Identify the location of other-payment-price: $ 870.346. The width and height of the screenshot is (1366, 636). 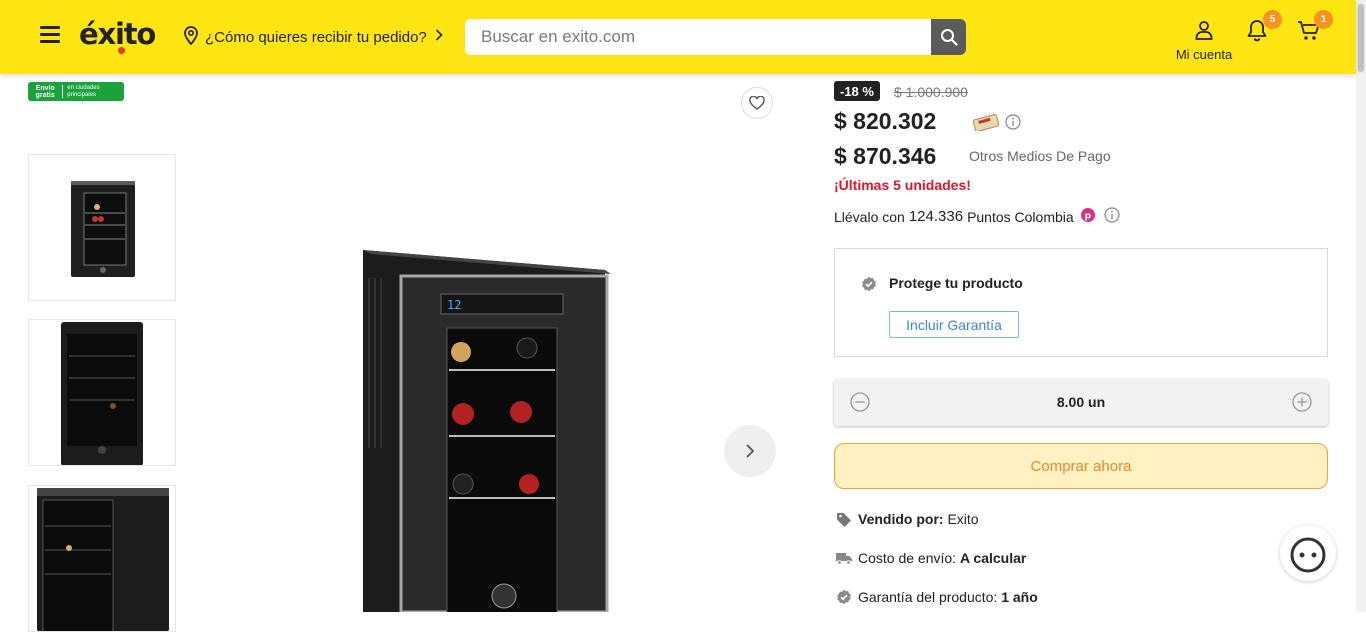
(885, 156).